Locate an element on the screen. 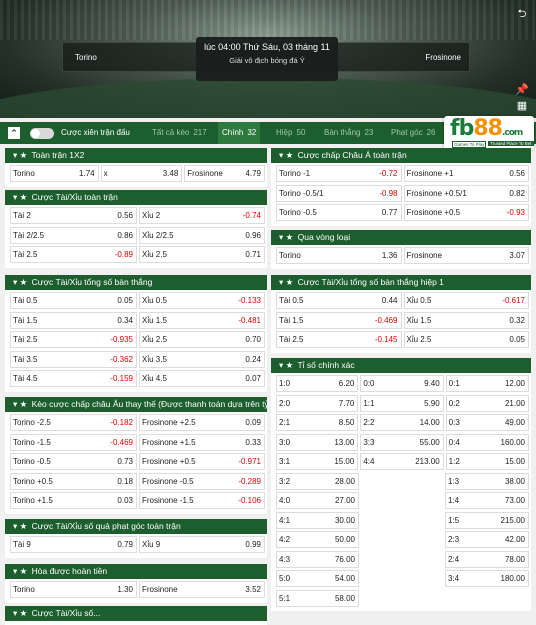  odds-button: Tài 0.5 0.44 is located at coordinates (339, 300).